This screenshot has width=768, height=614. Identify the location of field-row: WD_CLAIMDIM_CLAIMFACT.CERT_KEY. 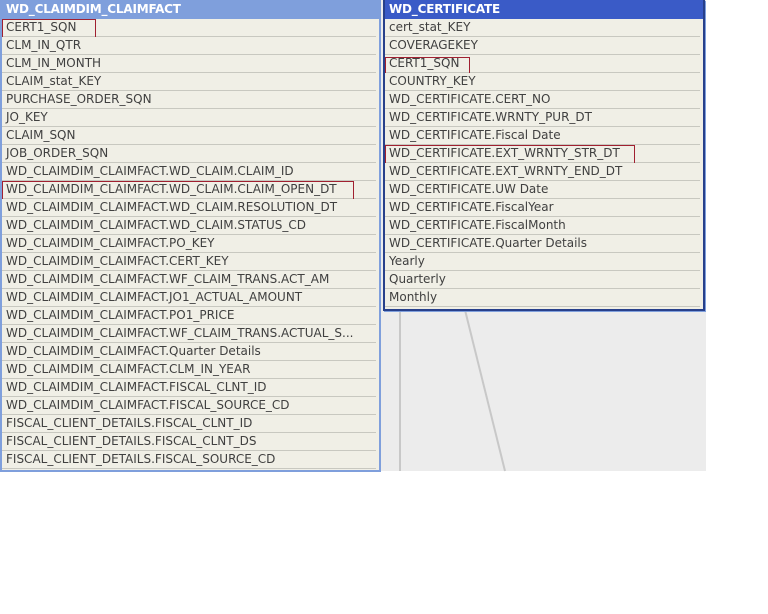
(189, 262).